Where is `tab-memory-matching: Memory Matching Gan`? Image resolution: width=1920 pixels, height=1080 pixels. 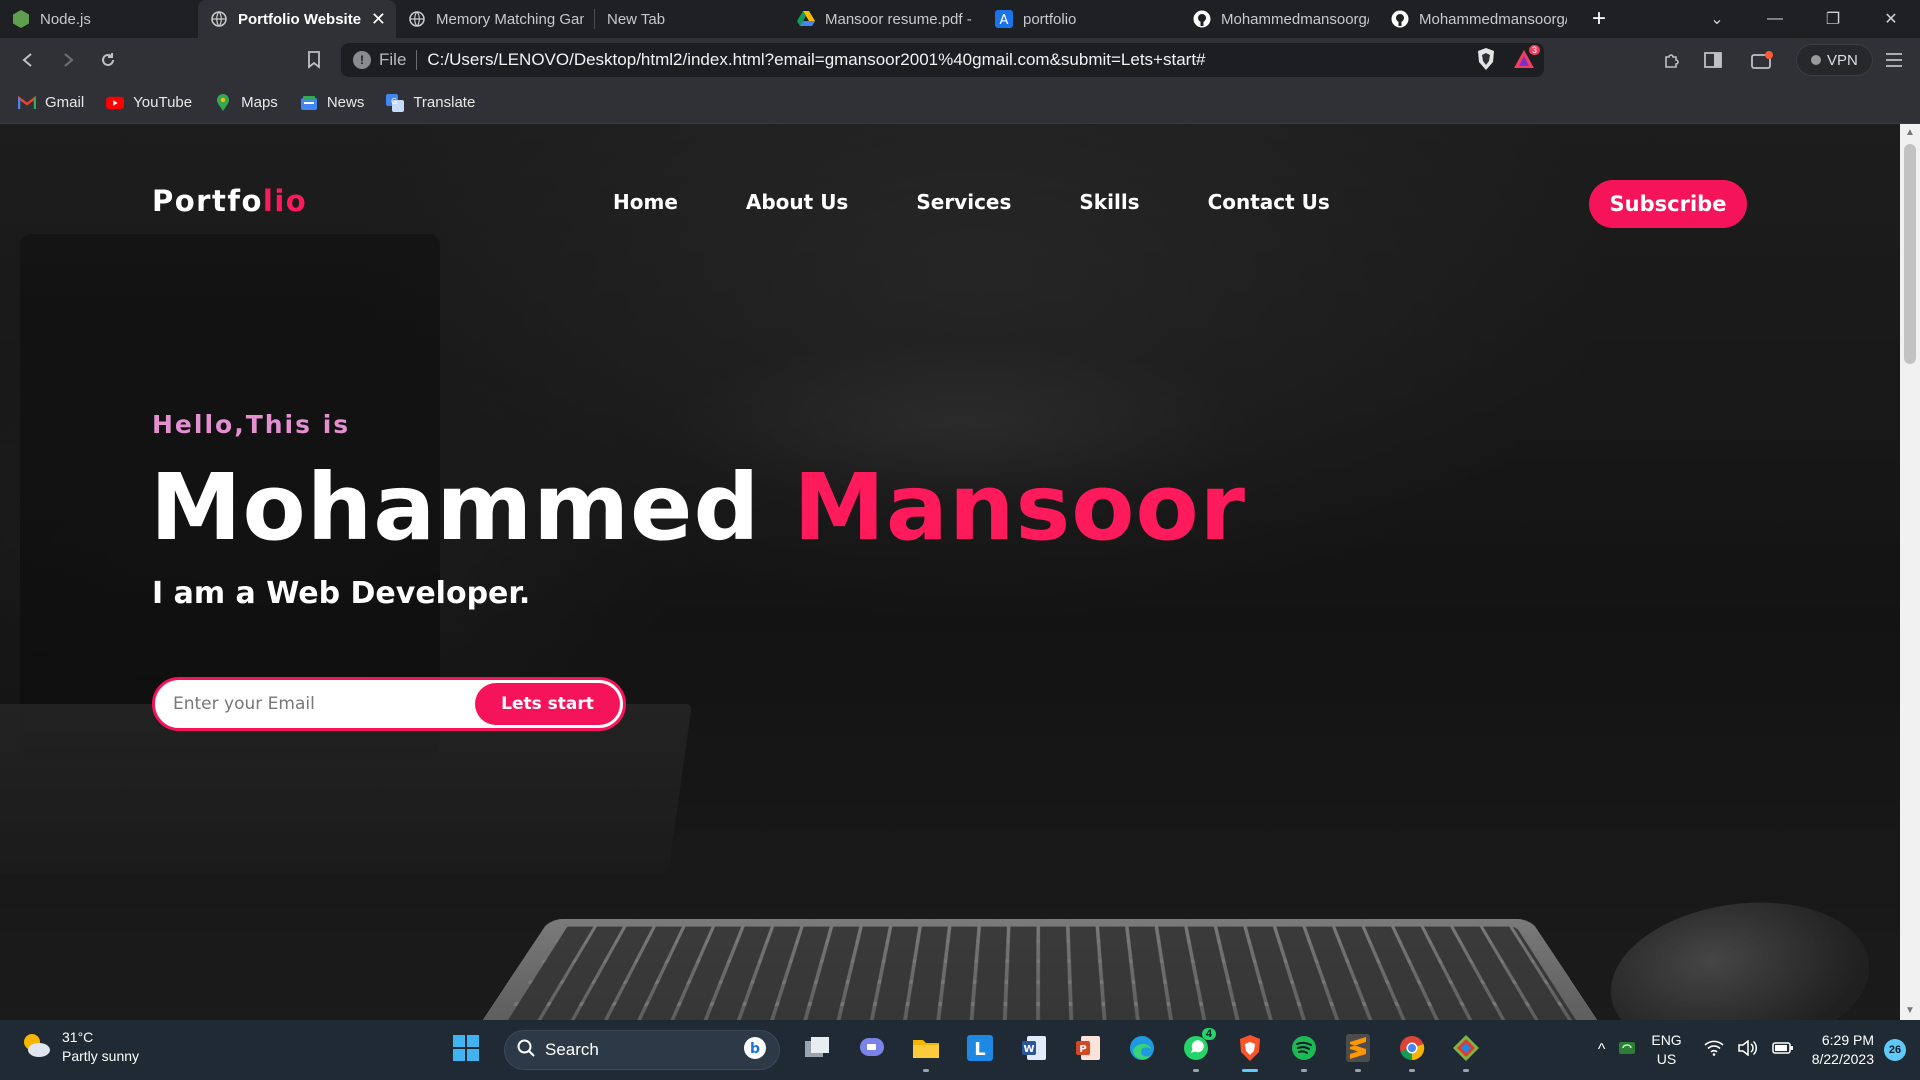 tab-memory-matching: Memory Matching Gan is located at coordinates (495, 19).